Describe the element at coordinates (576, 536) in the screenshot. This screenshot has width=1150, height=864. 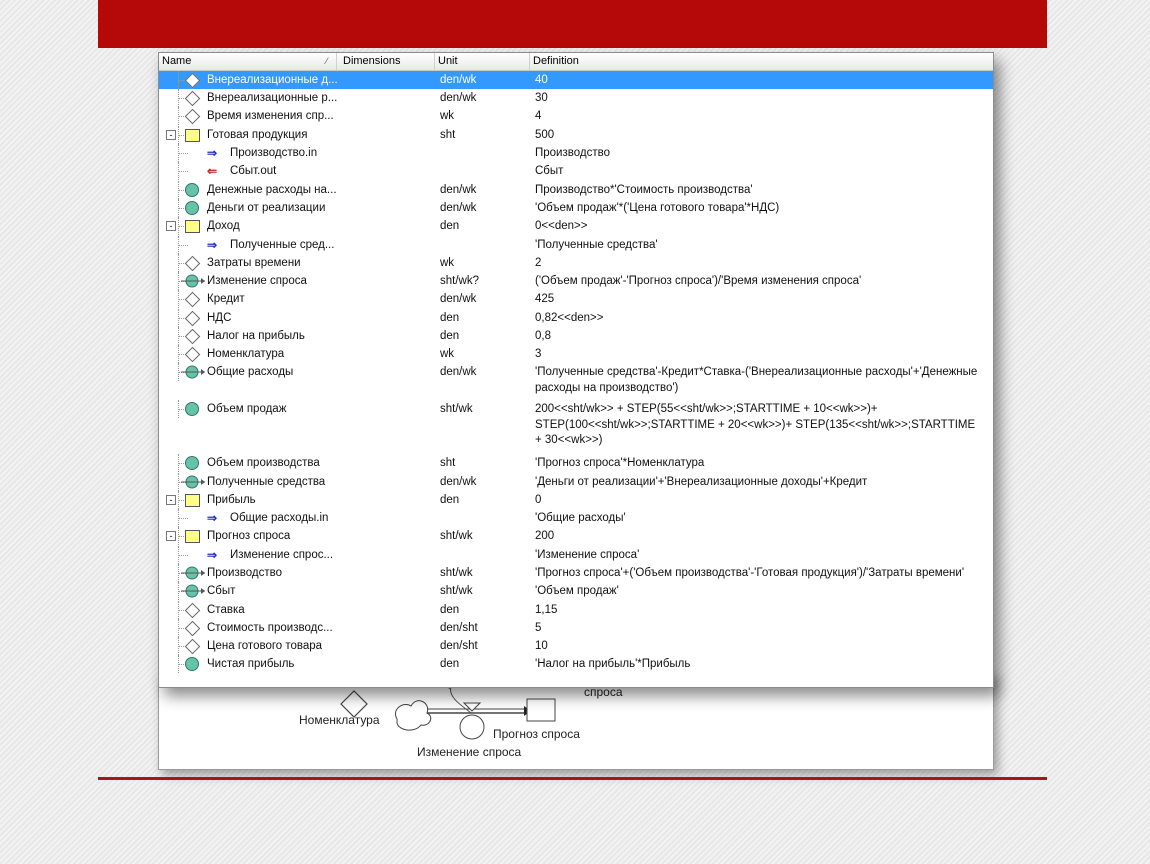
I see `list-row: - Прогноз спроса sht/wk 200` at that location.